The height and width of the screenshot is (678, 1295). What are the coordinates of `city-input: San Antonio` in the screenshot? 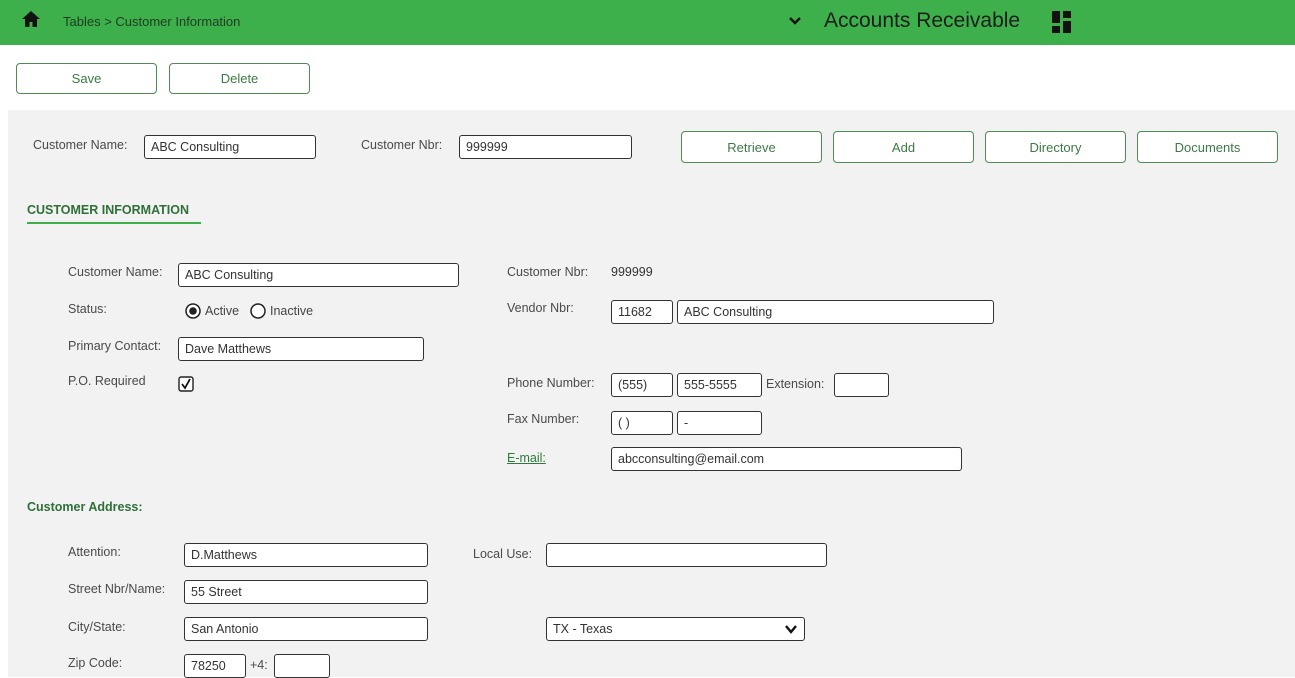 It's located at (306, 629).